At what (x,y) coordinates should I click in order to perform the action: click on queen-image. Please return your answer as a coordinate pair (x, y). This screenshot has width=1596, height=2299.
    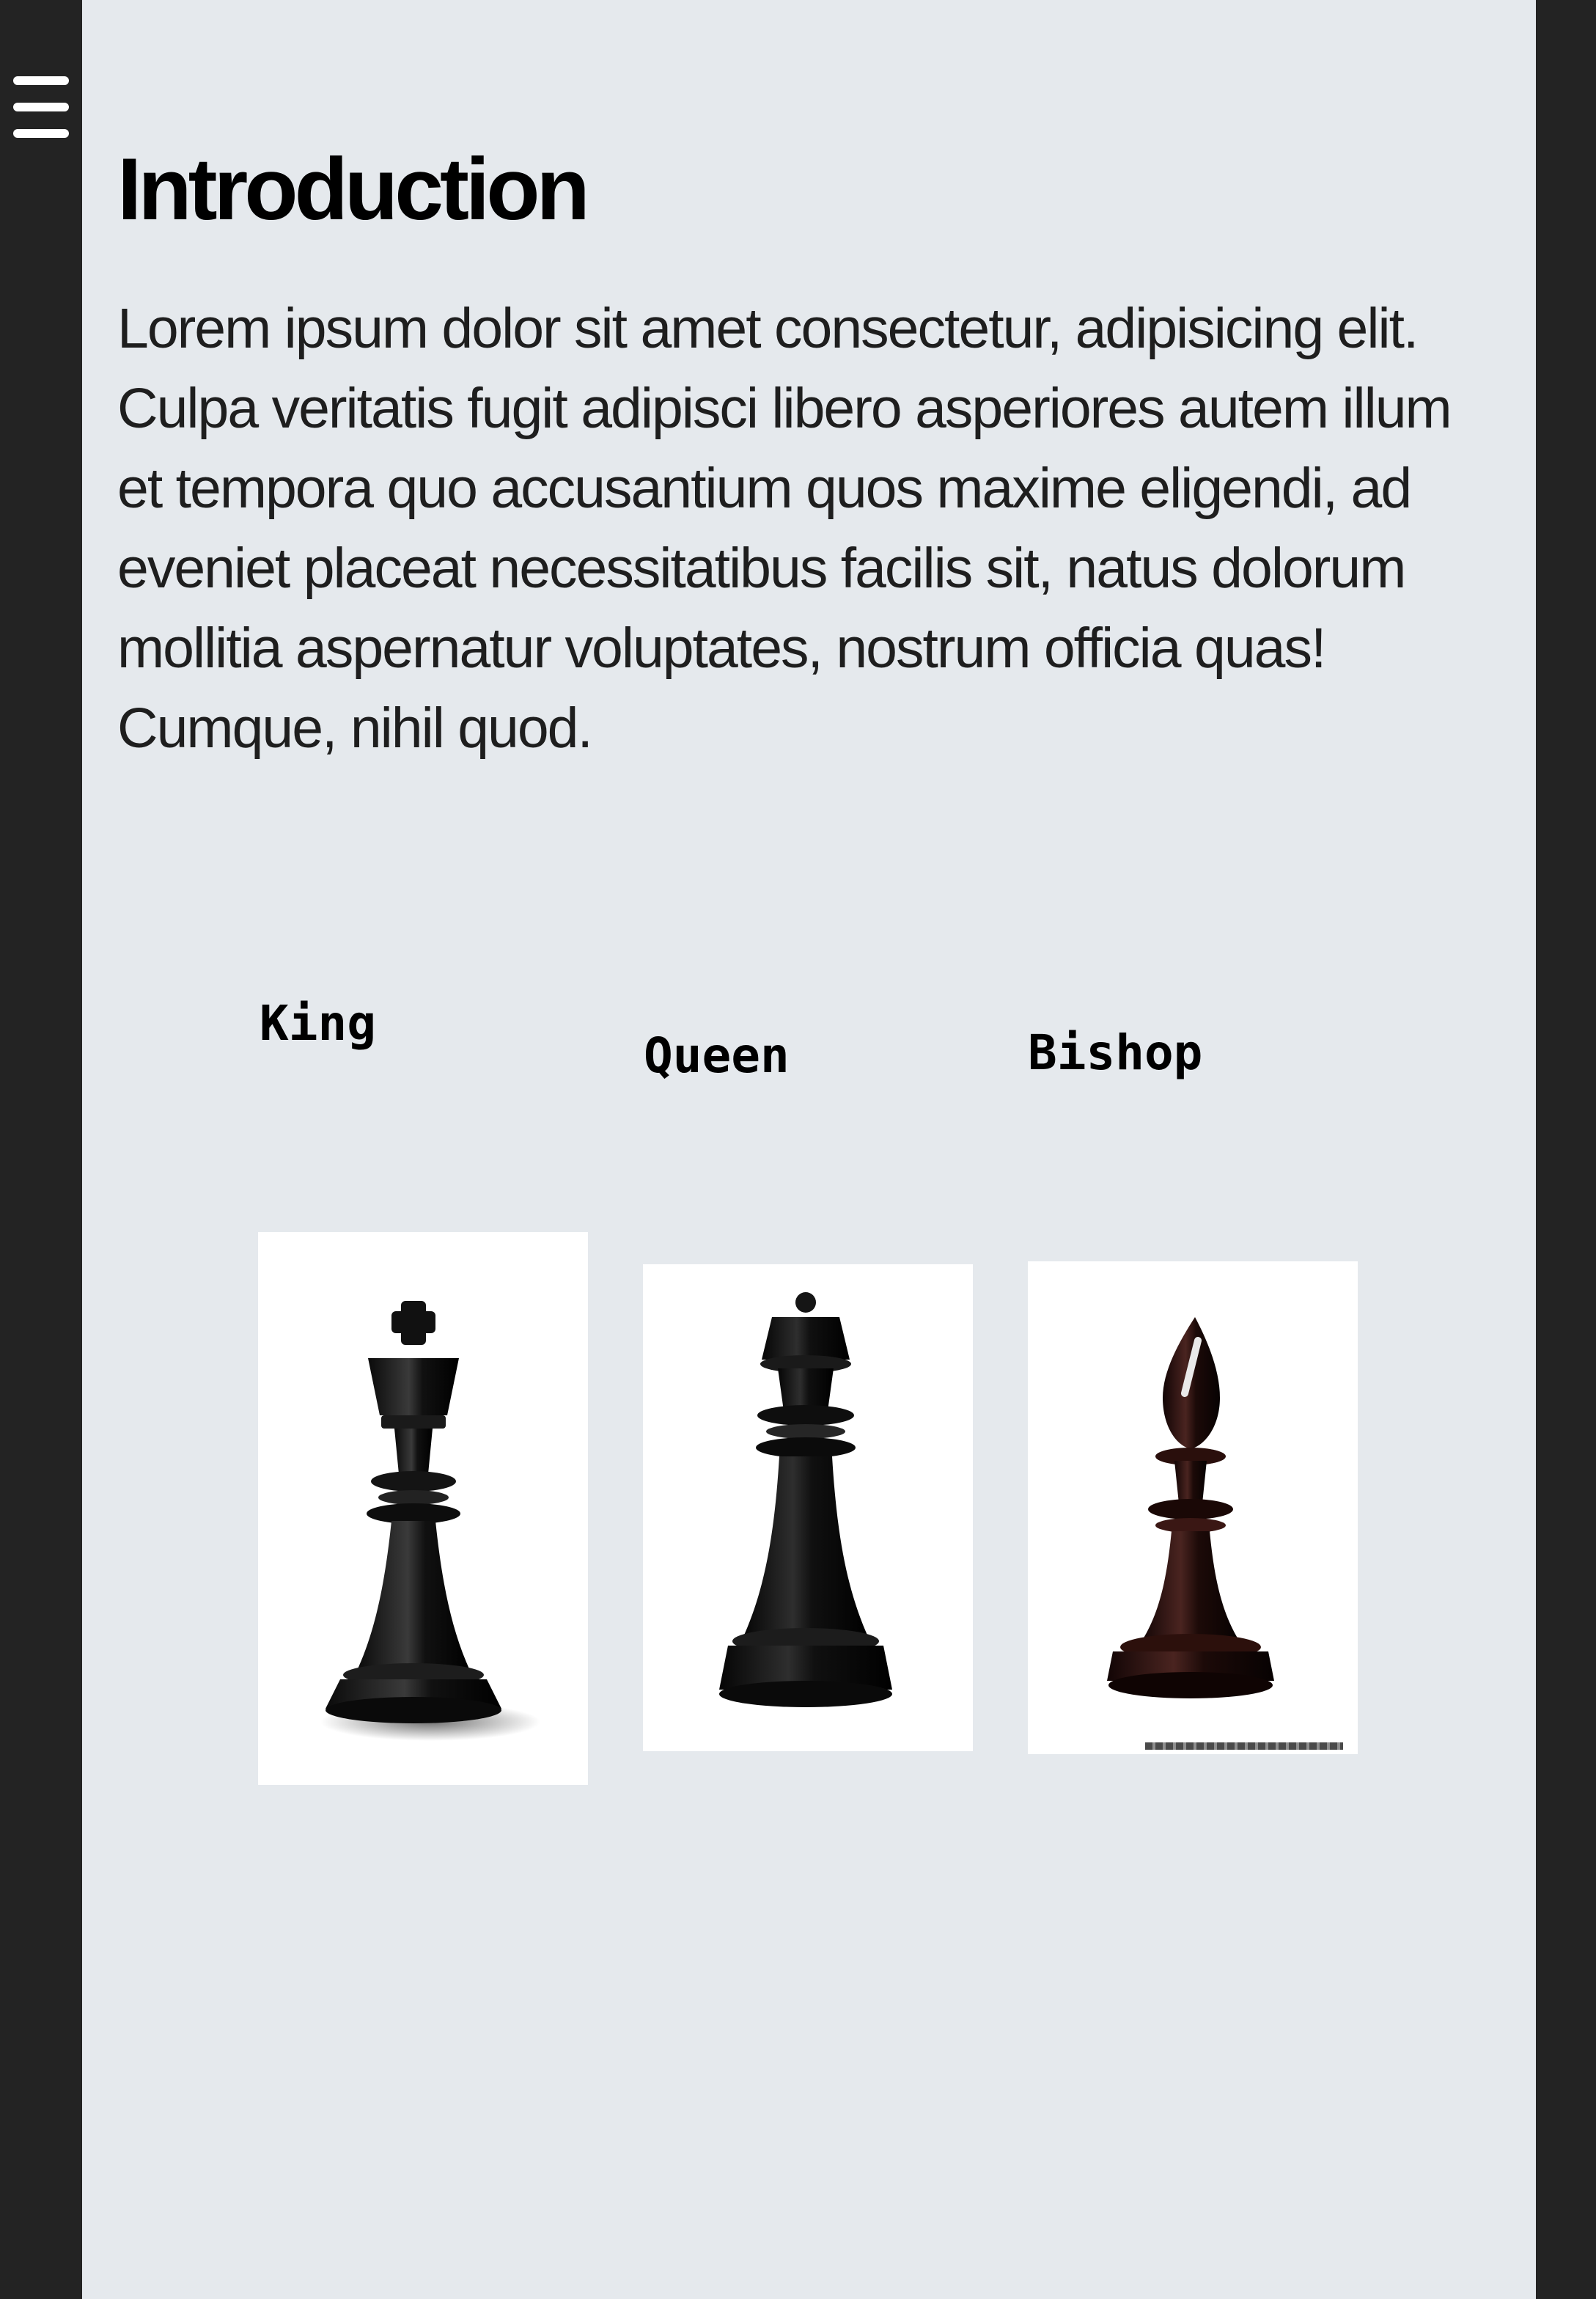
    Looking at the image, I should click on (808, 1507).